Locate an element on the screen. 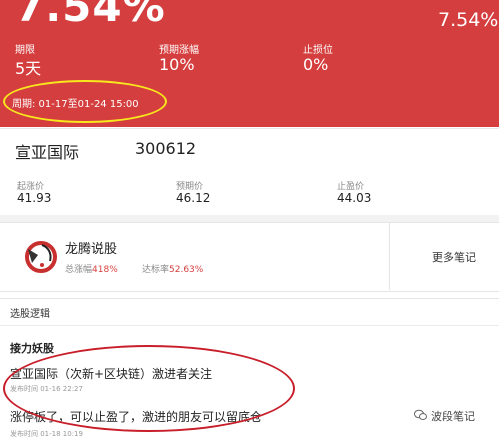 This screenshot has height=441, width=499. watermark-text: 波段笔记 is located at coordinates (453, 416).